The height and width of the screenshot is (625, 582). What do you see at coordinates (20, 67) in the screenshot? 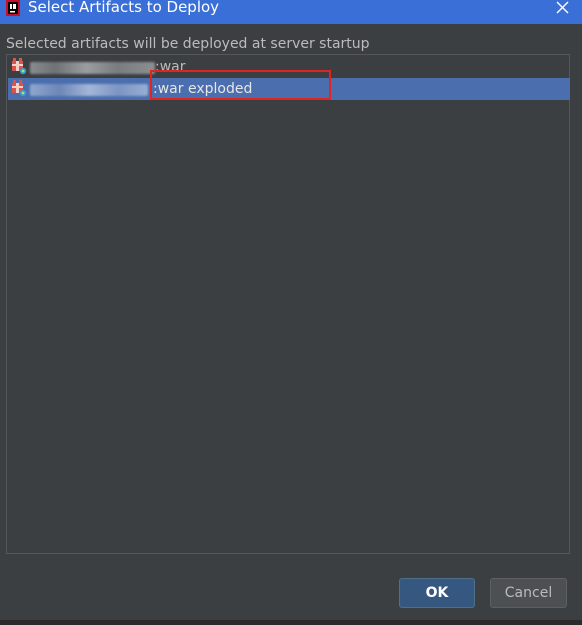
I see `war-artifact-icon` at bounding box center [20, 67].